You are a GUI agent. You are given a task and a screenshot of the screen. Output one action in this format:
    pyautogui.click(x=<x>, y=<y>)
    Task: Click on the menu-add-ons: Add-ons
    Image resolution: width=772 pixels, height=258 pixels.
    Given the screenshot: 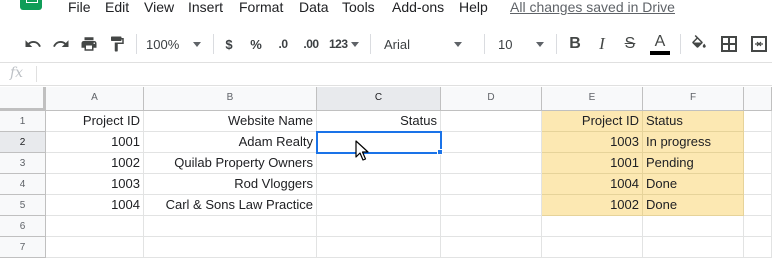 What is the action you would take?
    pyautogui.click(x=418, y=7)
    